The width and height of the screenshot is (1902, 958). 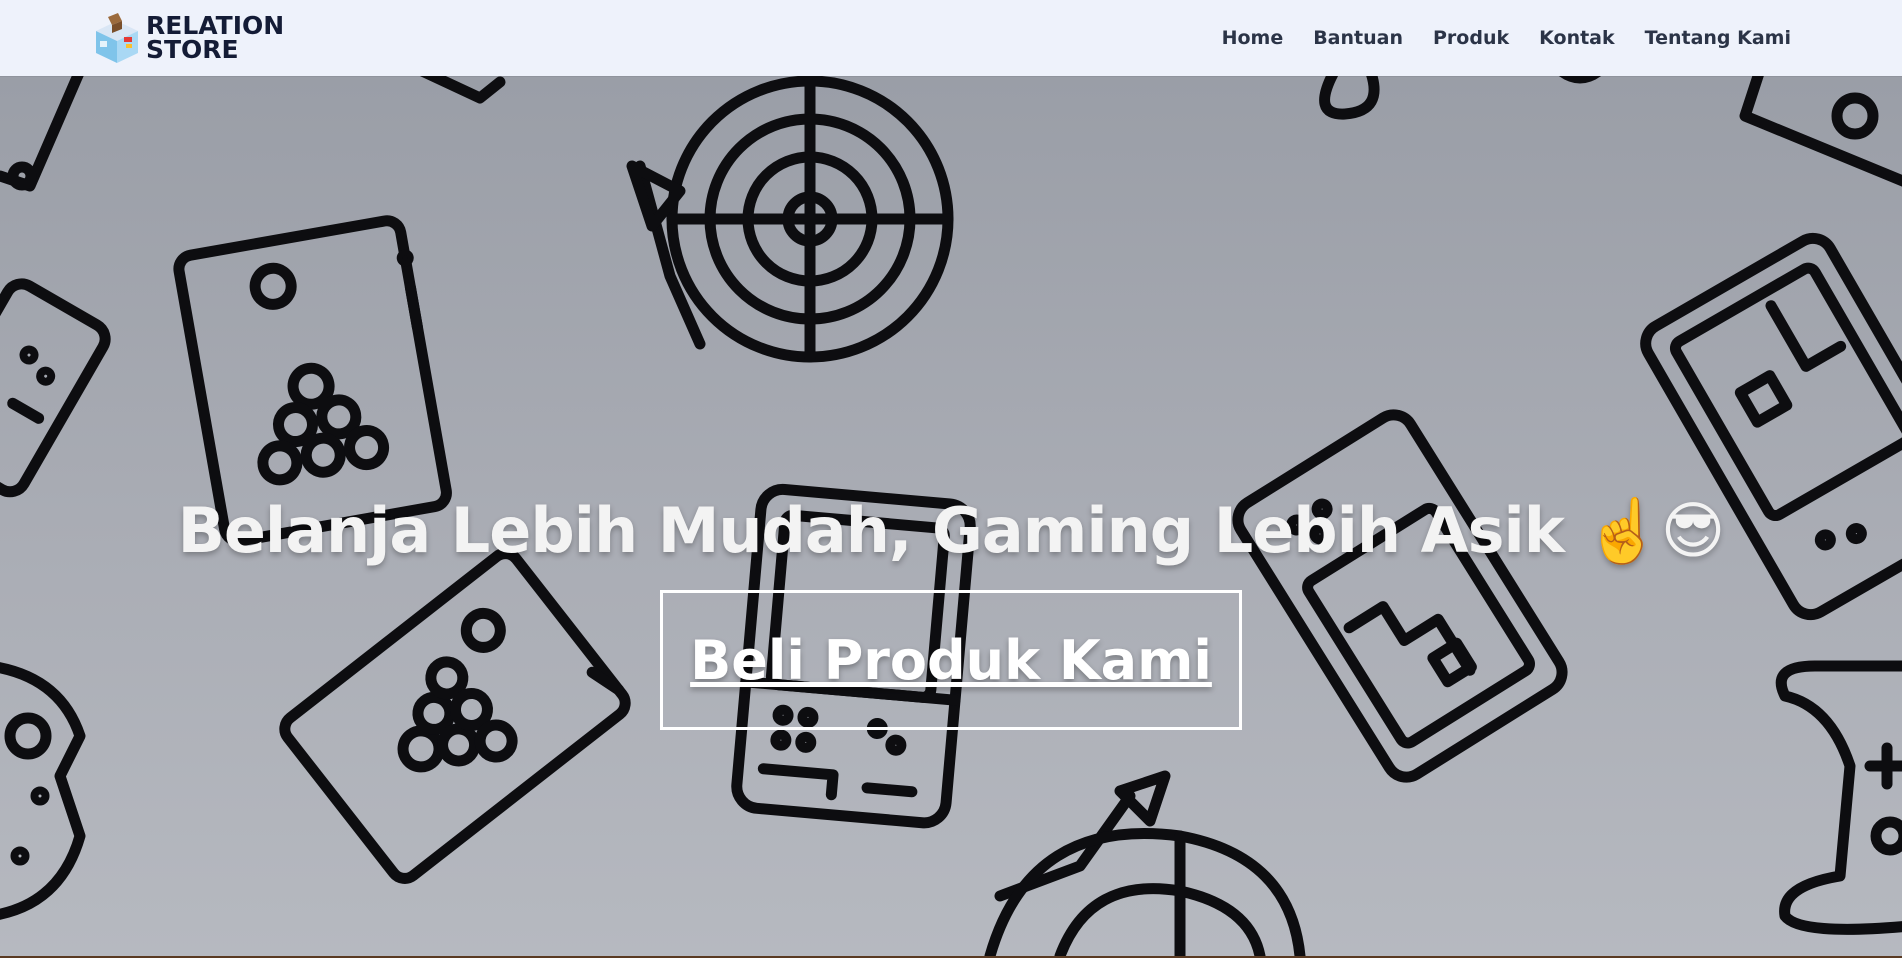 I want to click on nav-home: Home, so click(x=1253, y=38).